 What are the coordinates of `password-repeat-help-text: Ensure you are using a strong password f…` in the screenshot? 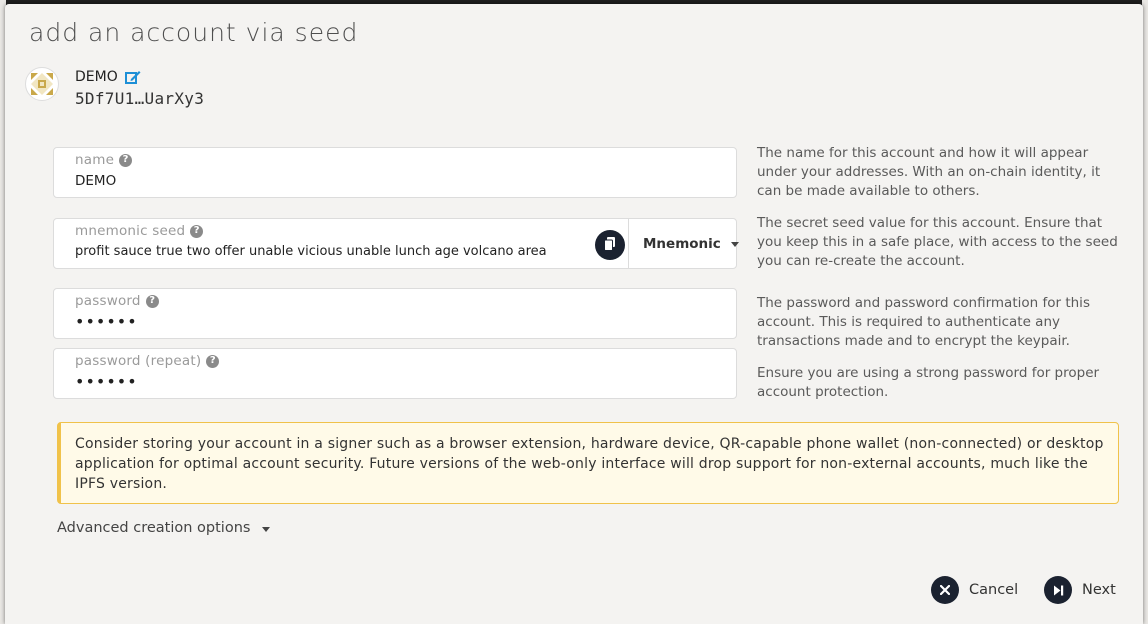 It's located at (928, 382).